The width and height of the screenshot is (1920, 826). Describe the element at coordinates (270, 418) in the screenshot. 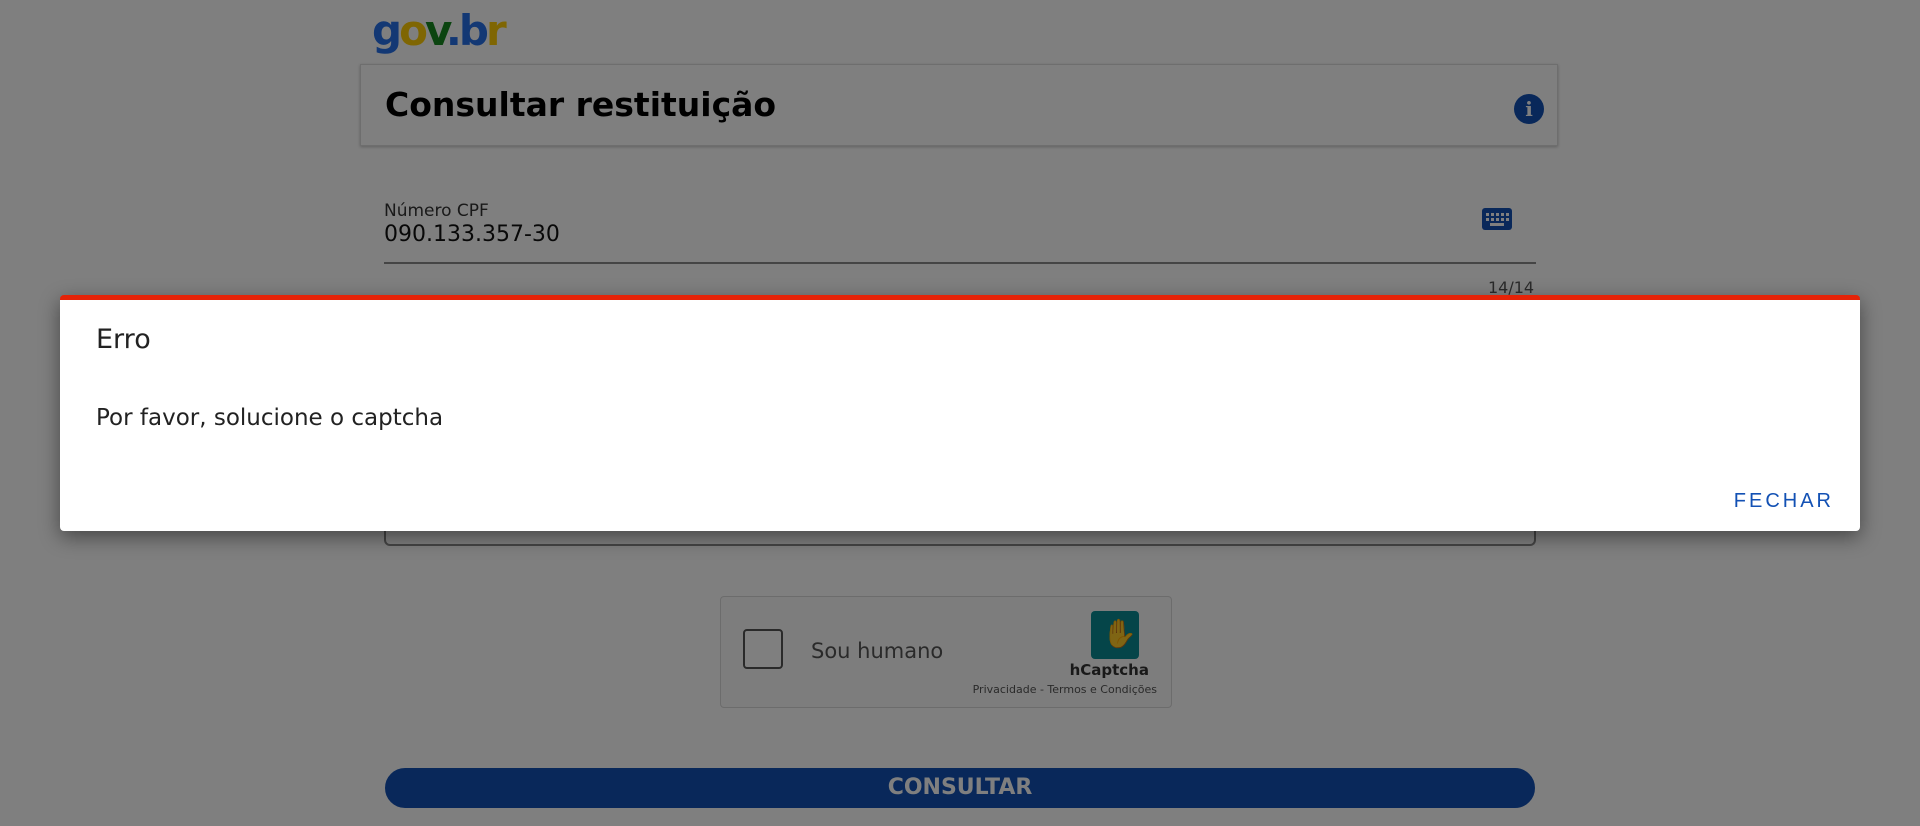

I see `dialog-message: Por favor, solucione o captcha` at that location.